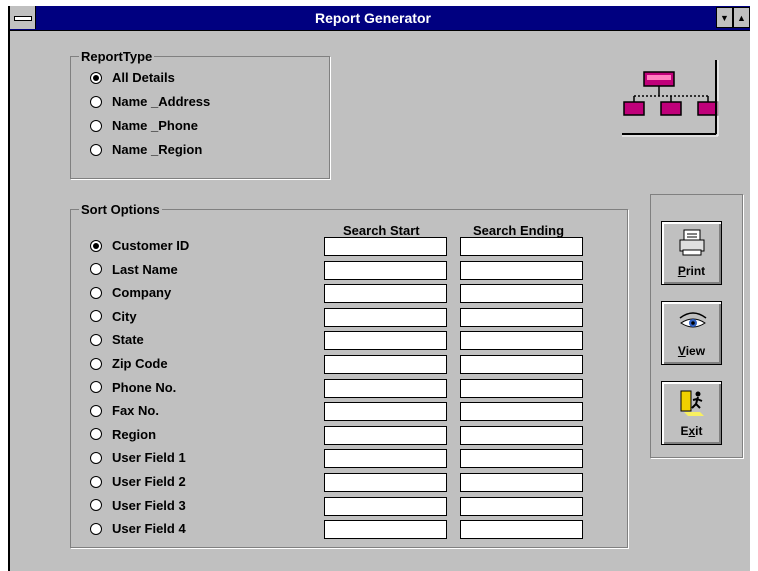 The height and width of the screenshot is (571, 758). I want to click on sort-option-label: Region, so click(134, 434).